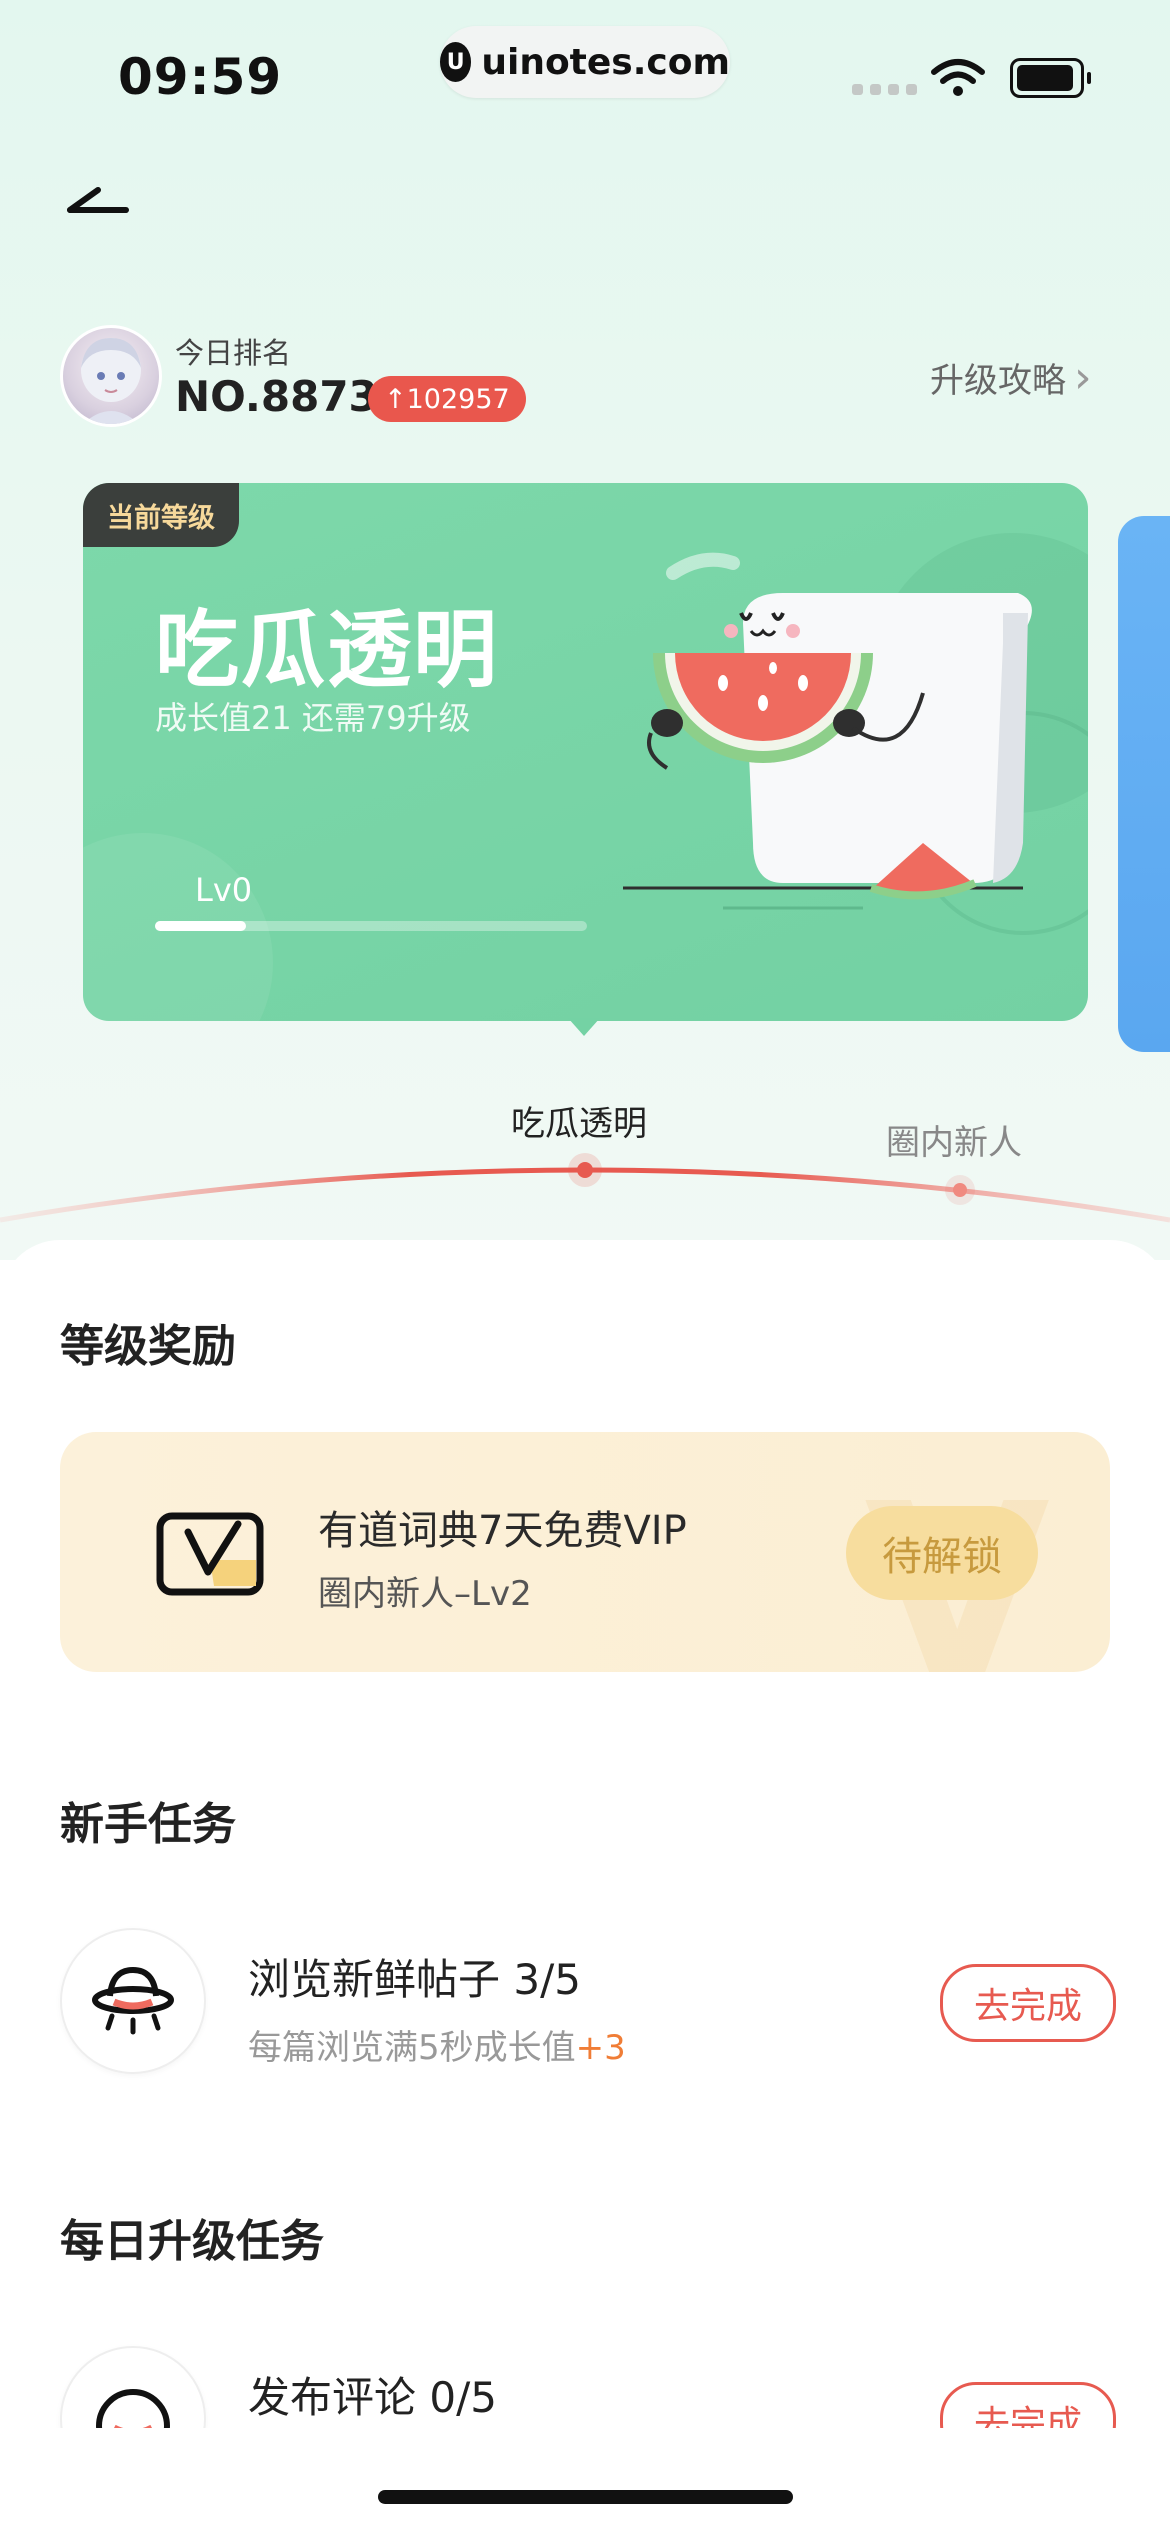 The width and height of the screenshot is (1170, 2532). What do you see at coordinates (200, 77) in the screenshot?
I see `status-time: 09:59` at bounding box center [200, 77].